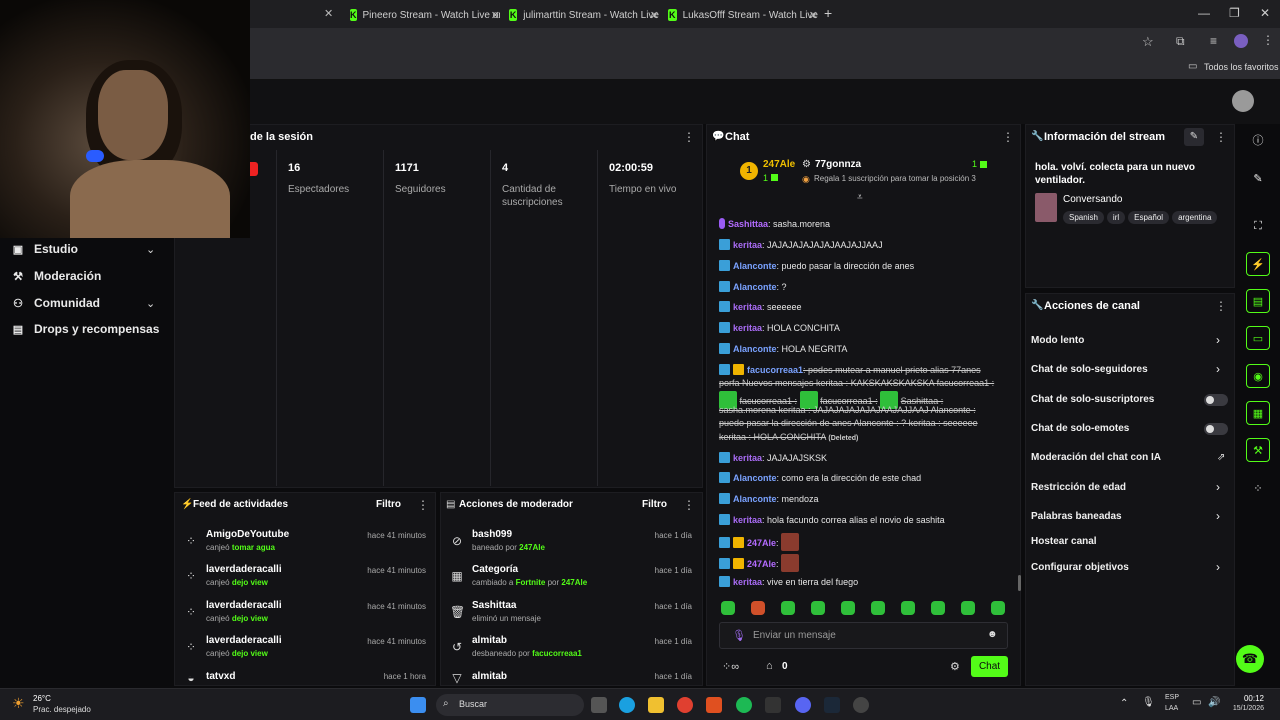 The image size is (1280, 720). Describe the element at coordinates (1258, 338) in the screenshot. I see `chat-icon: ▭` at that location.